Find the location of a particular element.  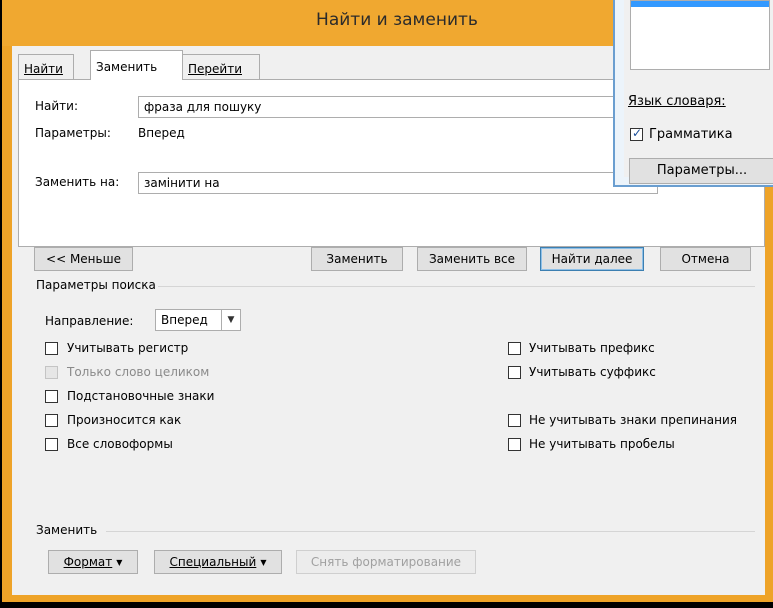

tab-goto-label: Перейти is located at coordinates (215, 69).